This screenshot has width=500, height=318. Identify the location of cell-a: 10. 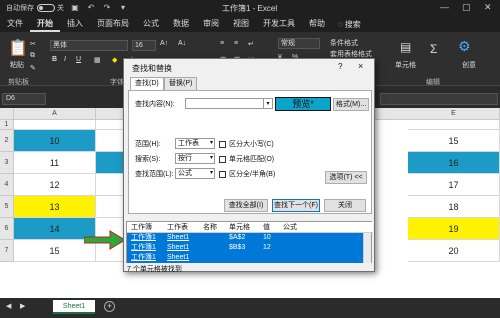
(55, 141).